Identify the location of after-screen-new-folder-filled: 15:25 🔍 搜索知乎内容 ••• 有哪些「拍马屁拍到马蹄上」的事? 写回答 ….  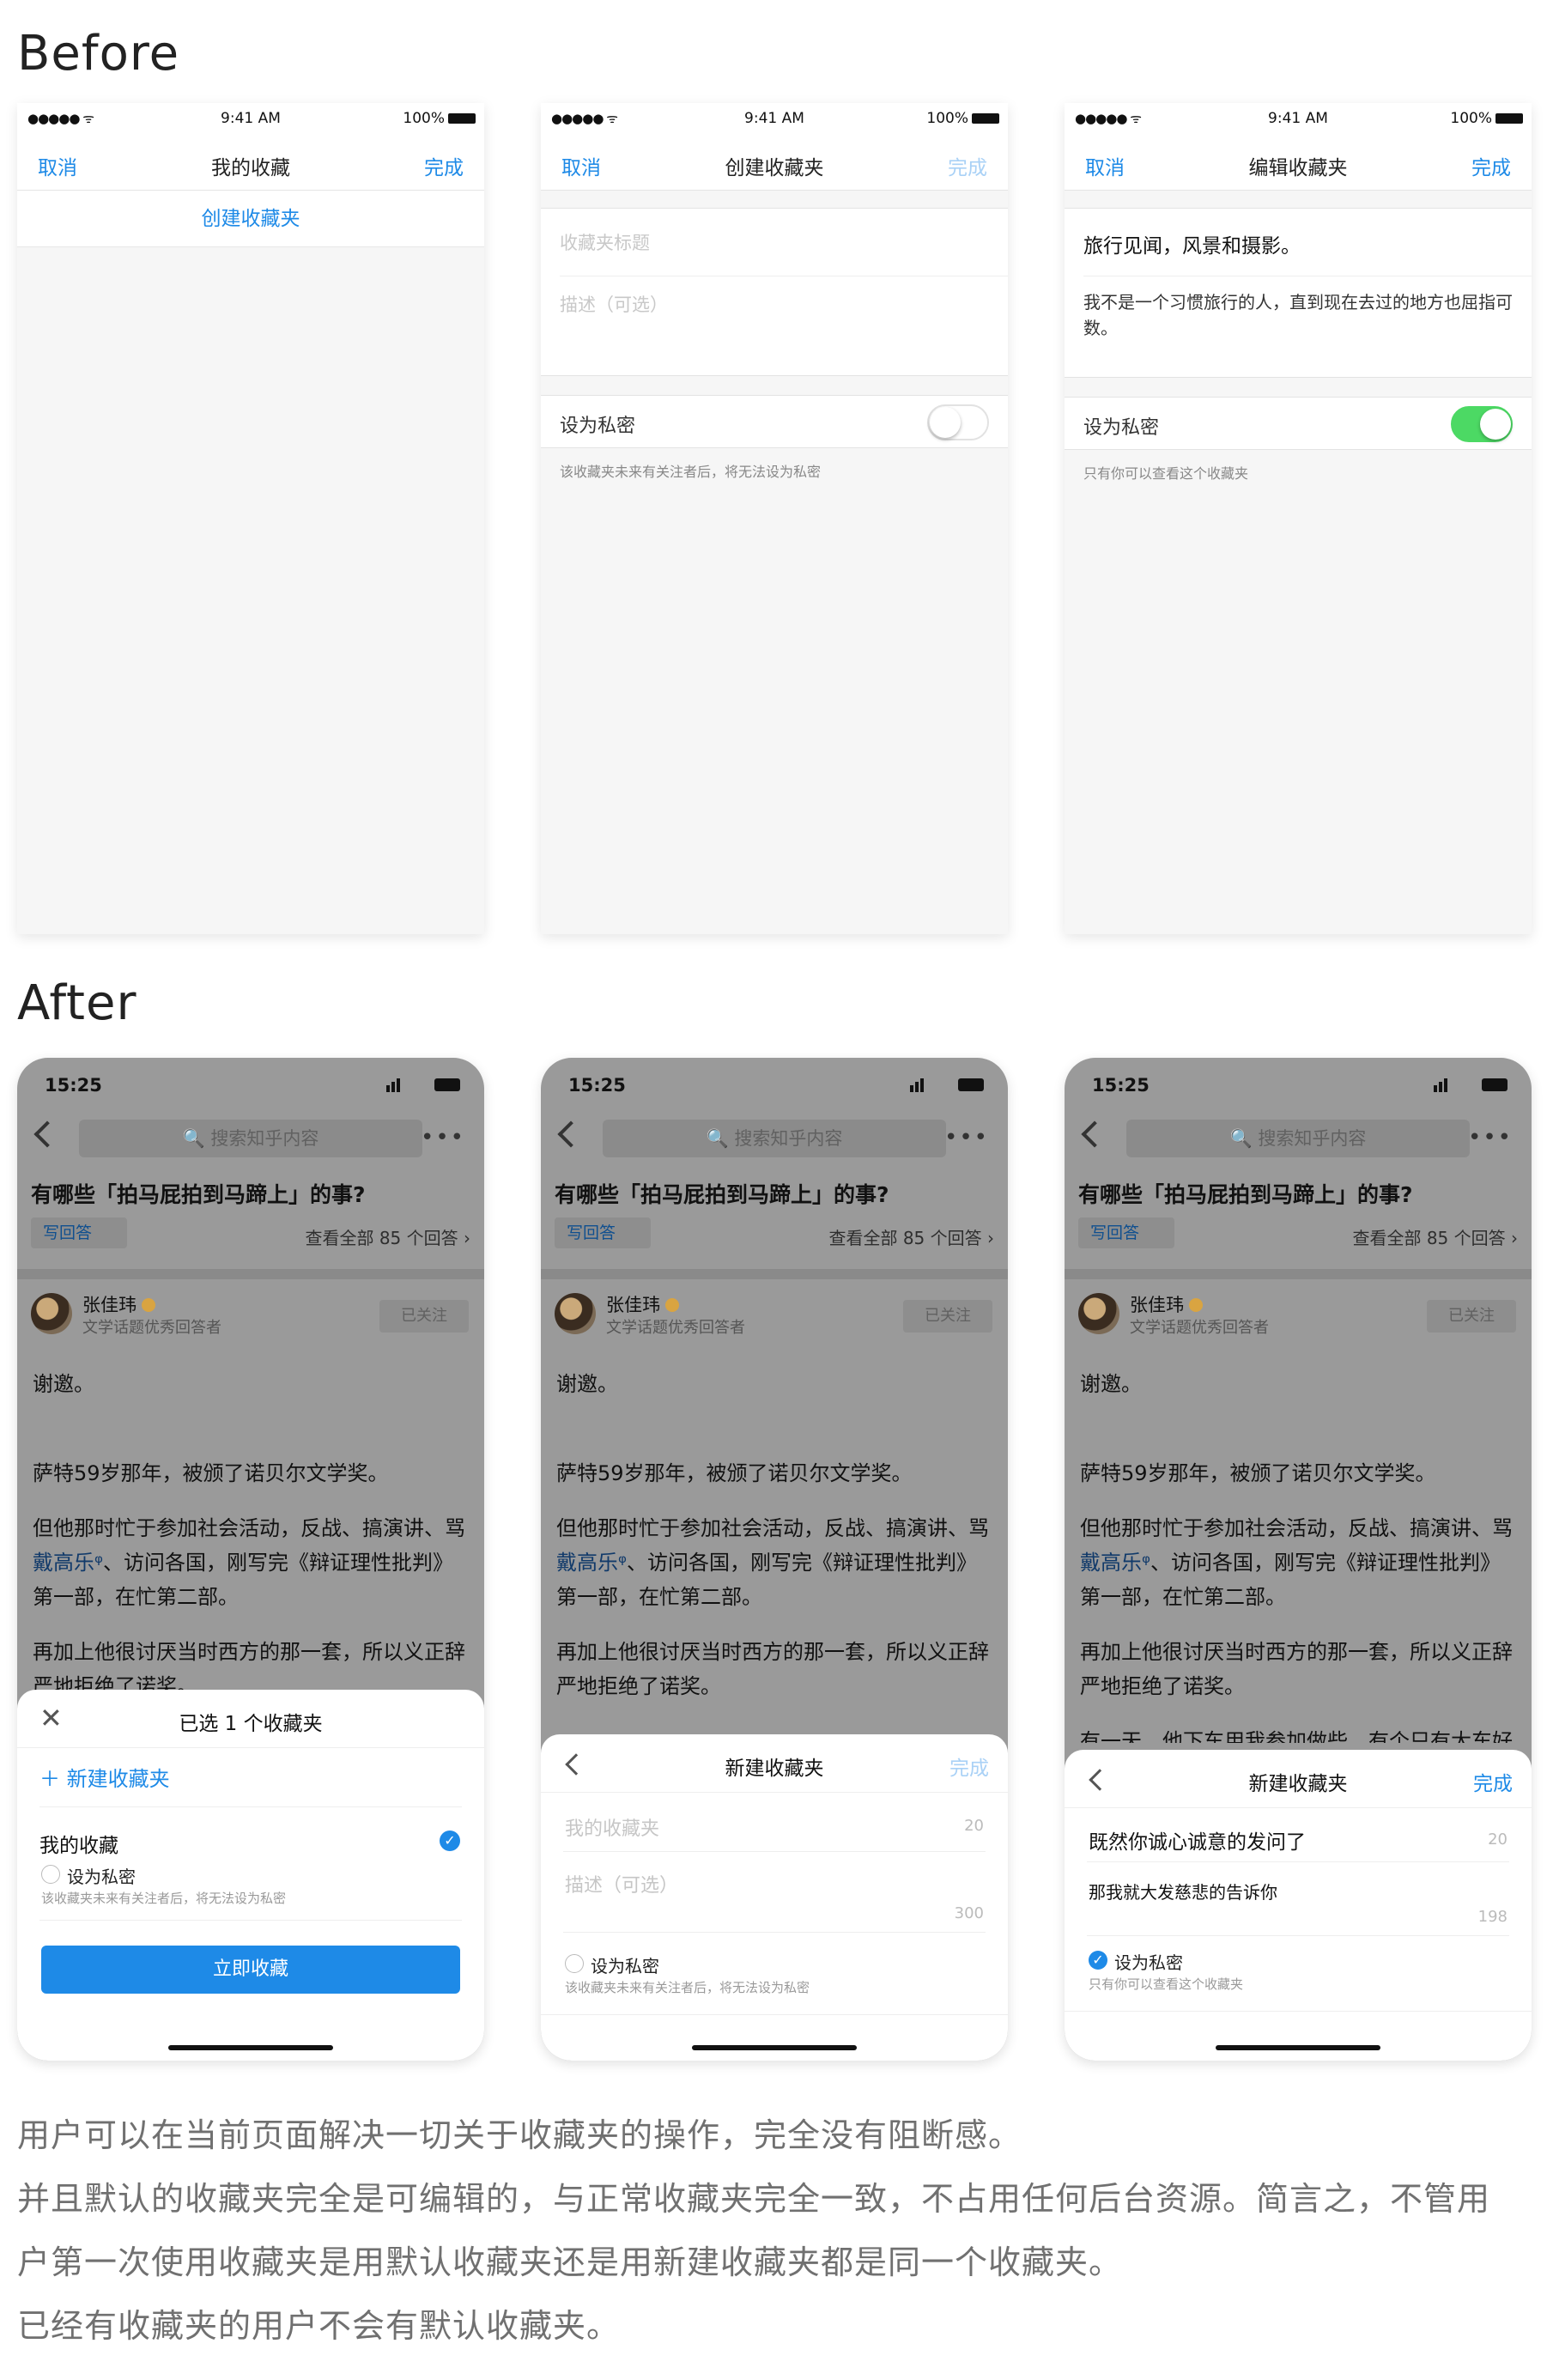
(1299, 1559).